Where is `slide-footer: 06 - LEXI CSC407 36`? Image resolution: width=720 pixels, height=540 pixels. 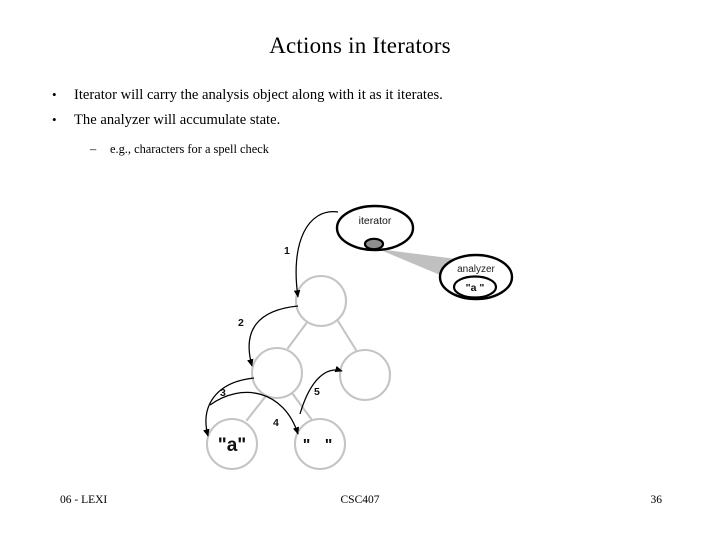 slide-footer: 06 - LEXI CSC407 36 is located at coordinates (360, 505).